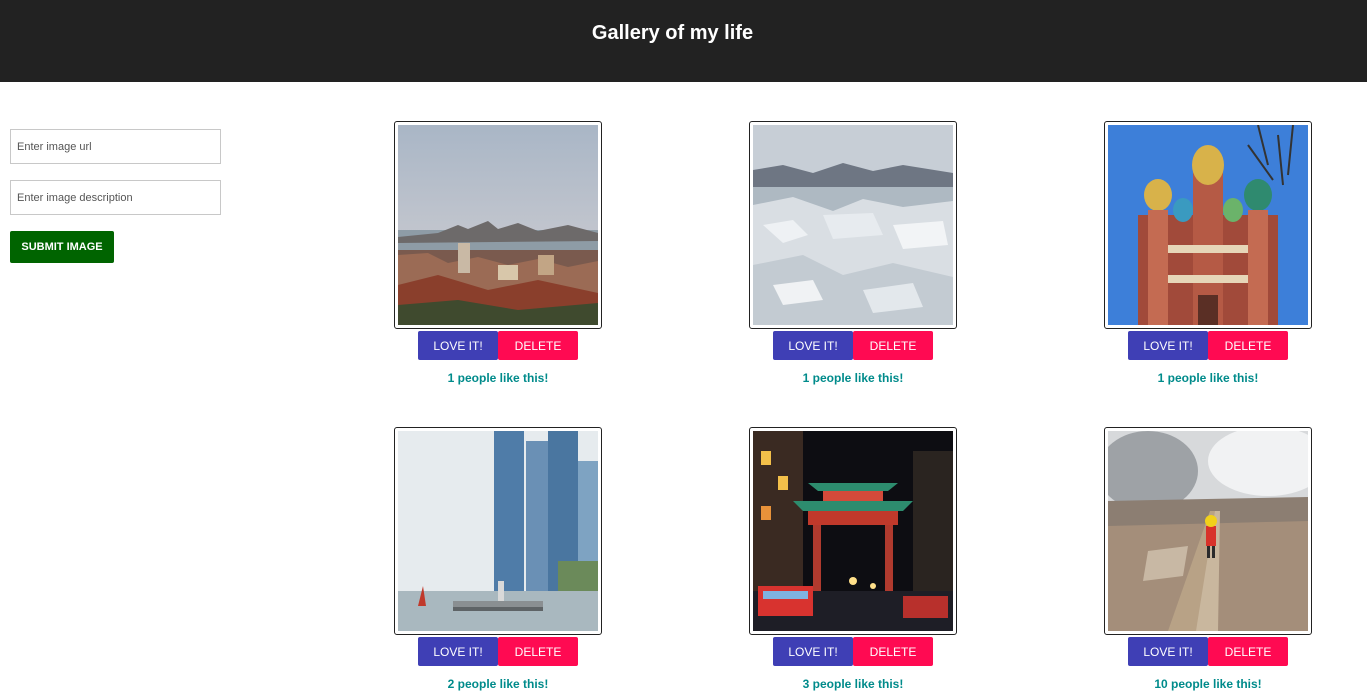 Image resolution: width=1367 pixels, height=697 pixels. I want to click on gallery-card: LOVE IT! DELETE 10 people like this!, so click(1208, 562).